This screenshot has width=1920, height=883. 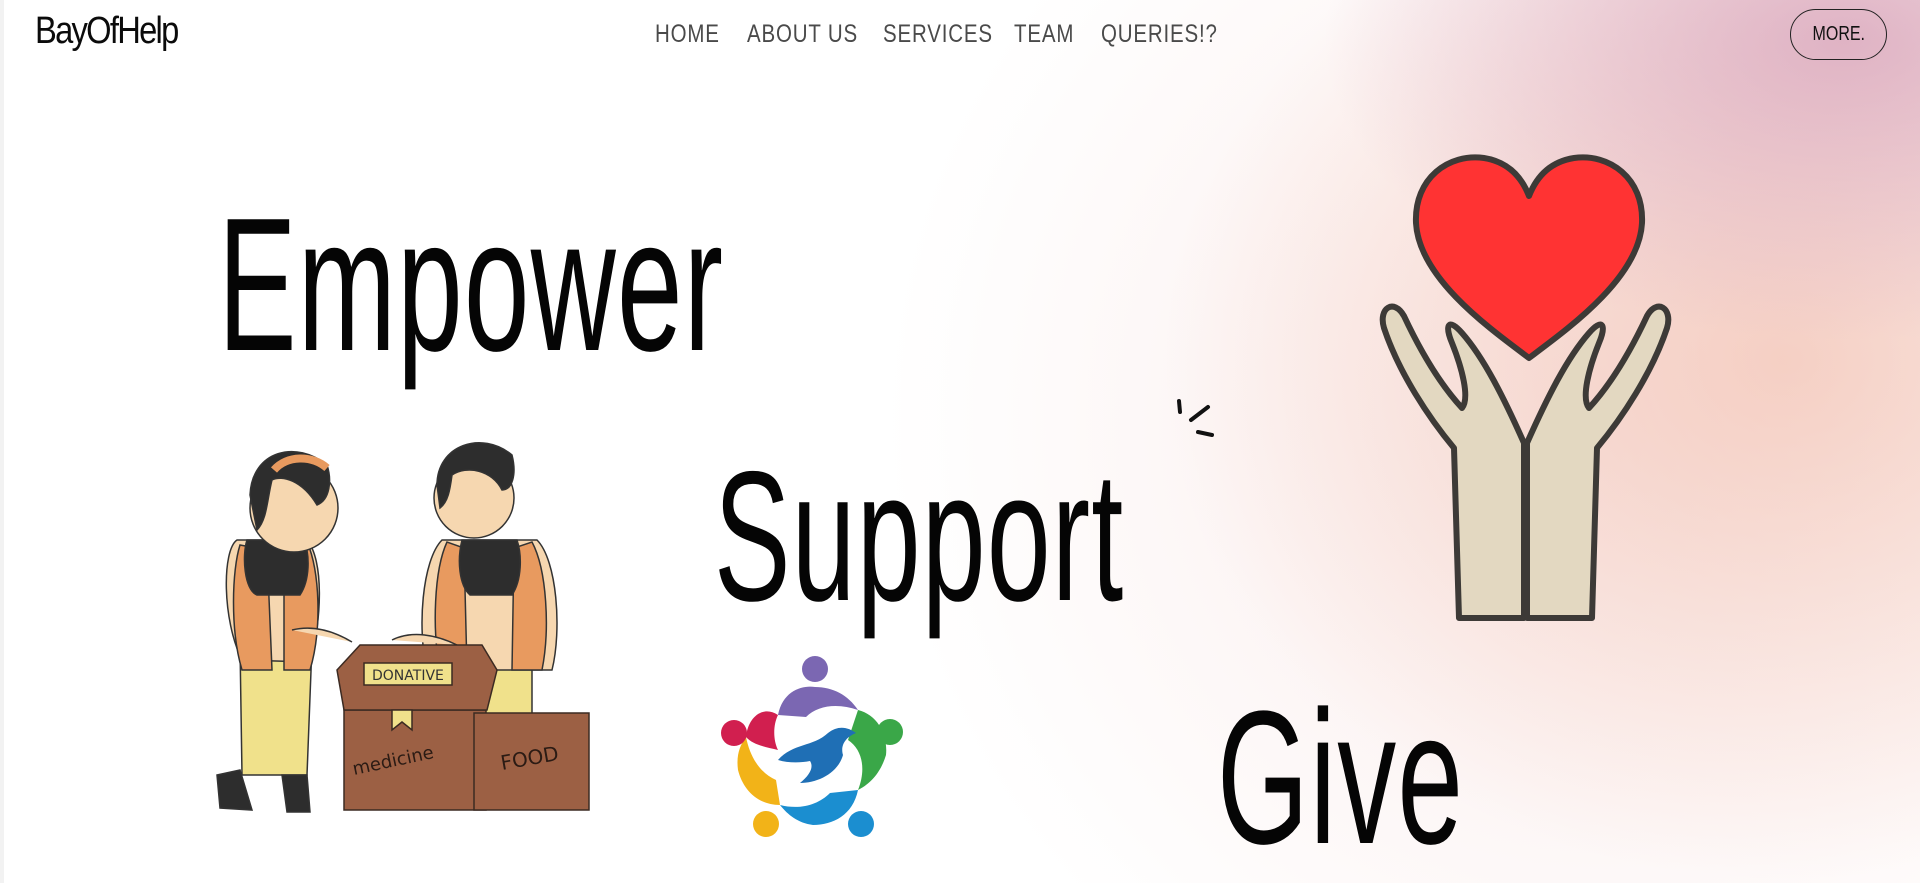 I want to click on nav-about-us: ABOUT US, so click(x=803, y=34).